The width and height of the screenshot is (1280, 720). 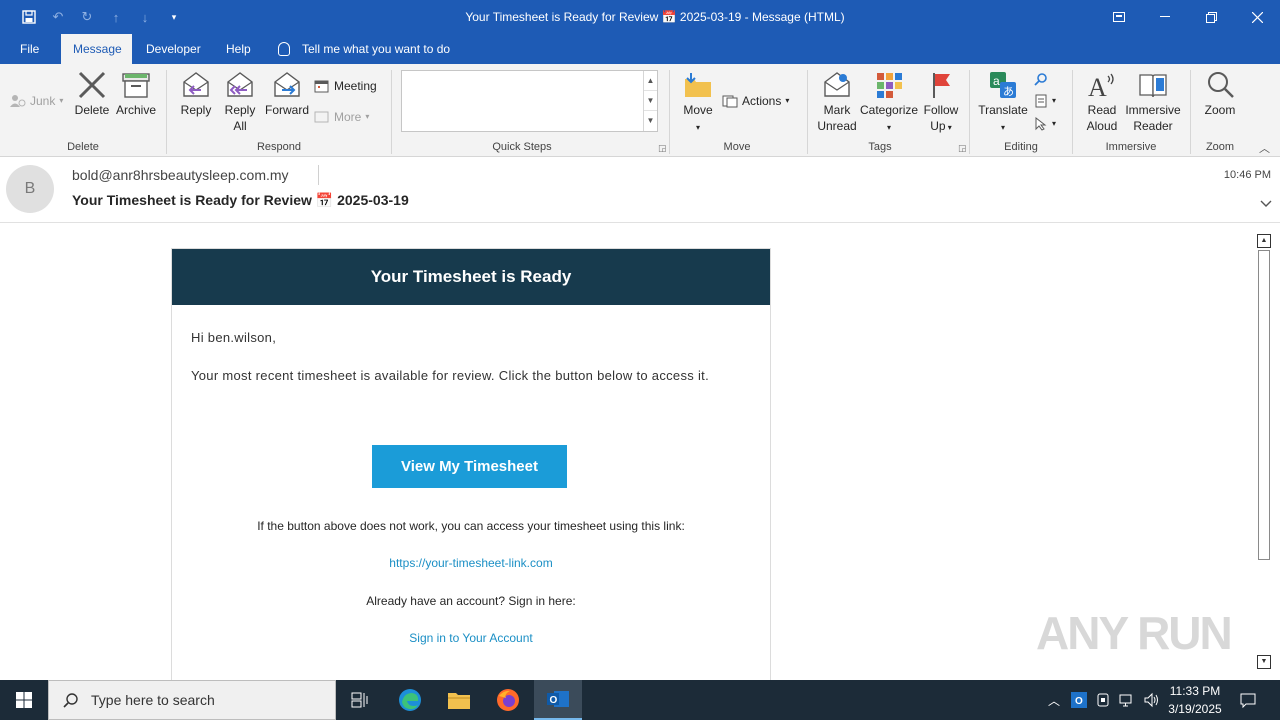 What do you see at coordinates (287, 94) in the screenshot?
I see `forward-button: Forward` at bounding box center [287, 94].